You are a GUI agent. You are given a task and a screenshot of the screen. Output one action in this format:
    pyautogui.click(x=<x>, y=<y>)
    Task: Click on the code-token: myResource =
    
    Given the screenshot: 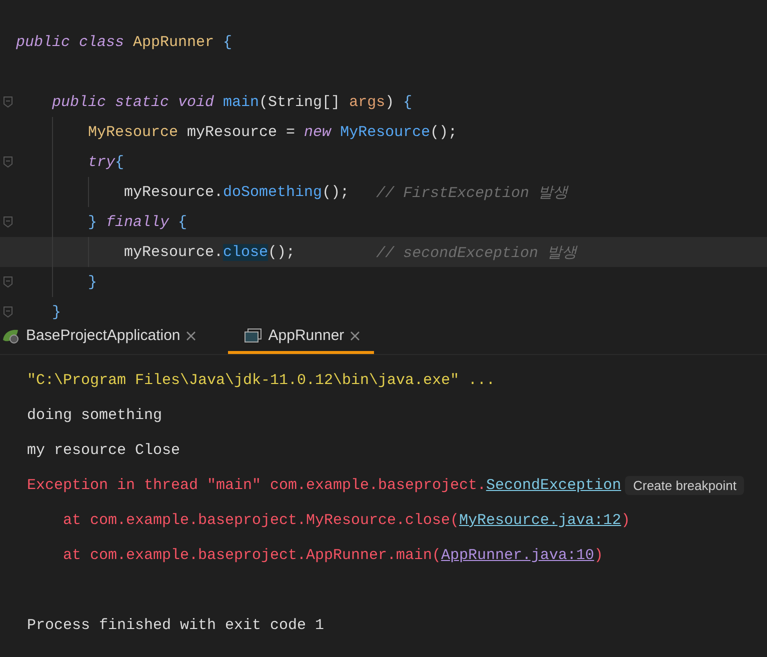 What is the action you would take?
    pyautogui.click(x=241, y=132)
    